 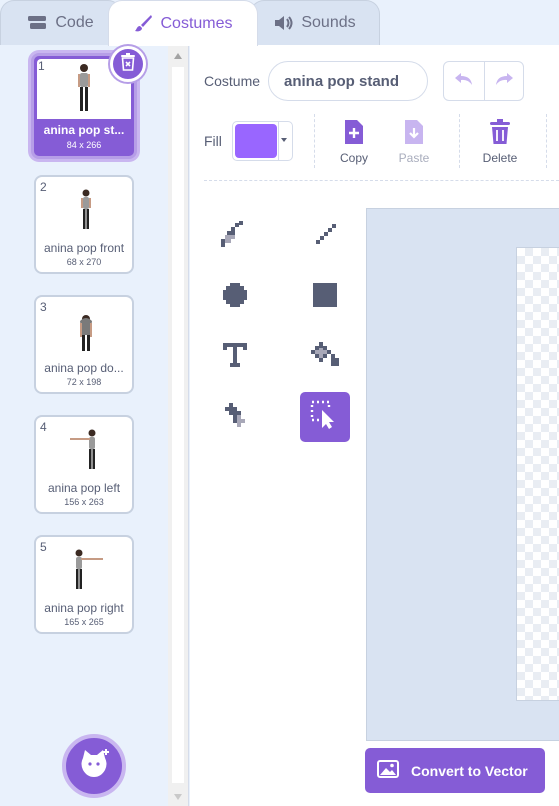 I want to click on rectangle-tool, so click(x=325, y=297).